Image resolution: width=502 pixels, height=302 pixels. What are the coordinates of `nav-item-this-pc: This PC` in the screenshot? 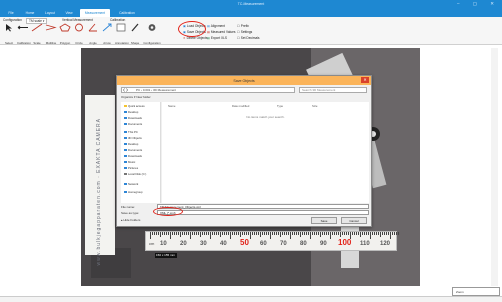 It's located at (131, 132).